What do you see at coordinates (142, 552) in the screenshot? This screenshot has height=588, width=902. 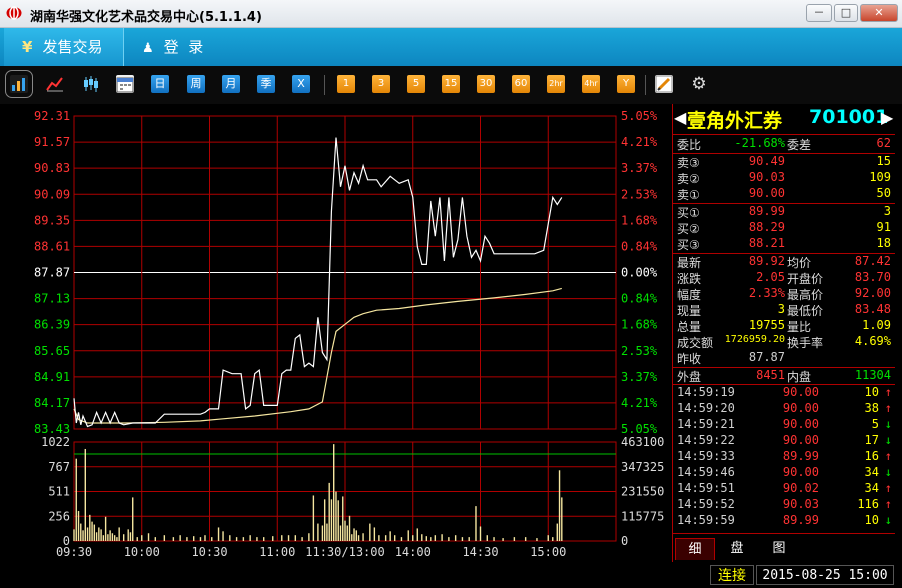 I see `time-axis-label: 10:00` at bounding box center [142, 552].